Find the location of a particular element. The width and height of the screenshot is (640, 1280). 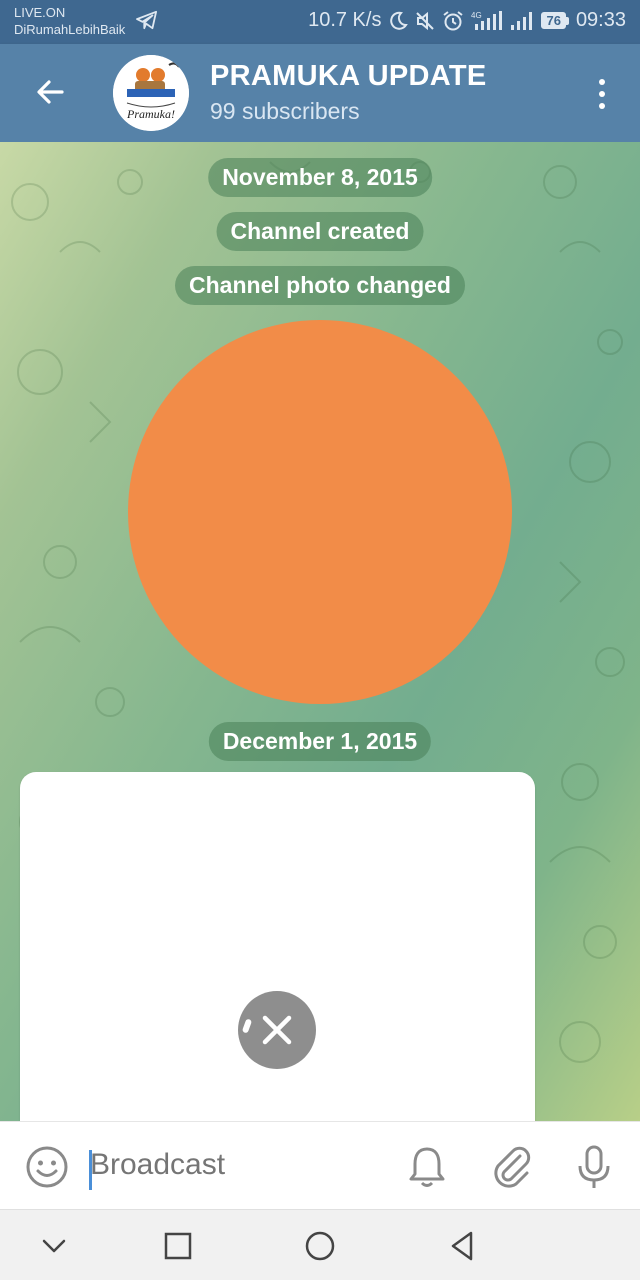

broadcast-input is located at coordinates (230, 1165).